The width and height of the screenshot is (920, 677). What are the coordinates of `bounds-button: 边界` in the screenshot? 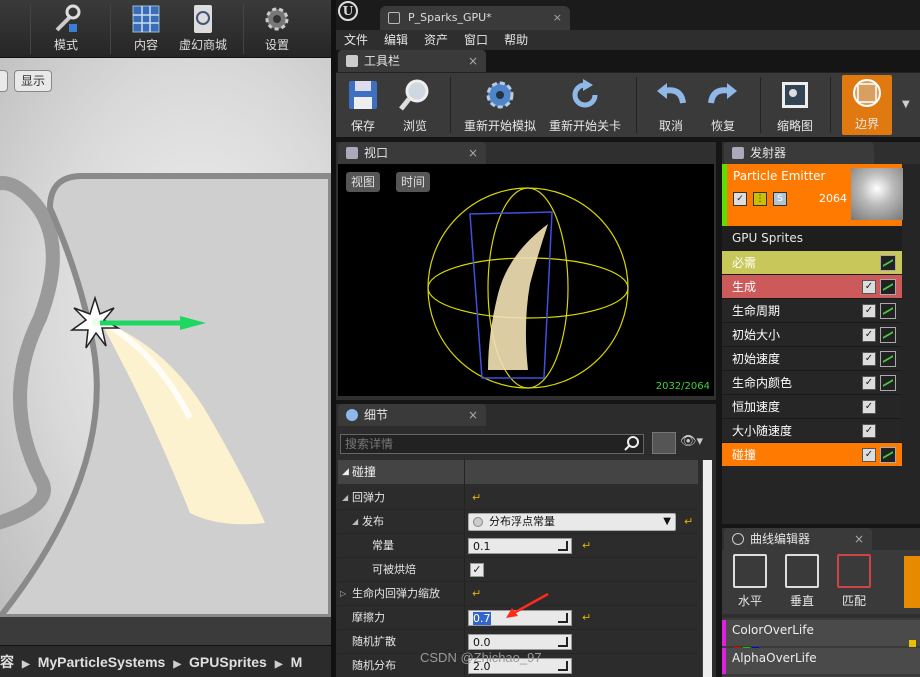 It's located at (867, 105).